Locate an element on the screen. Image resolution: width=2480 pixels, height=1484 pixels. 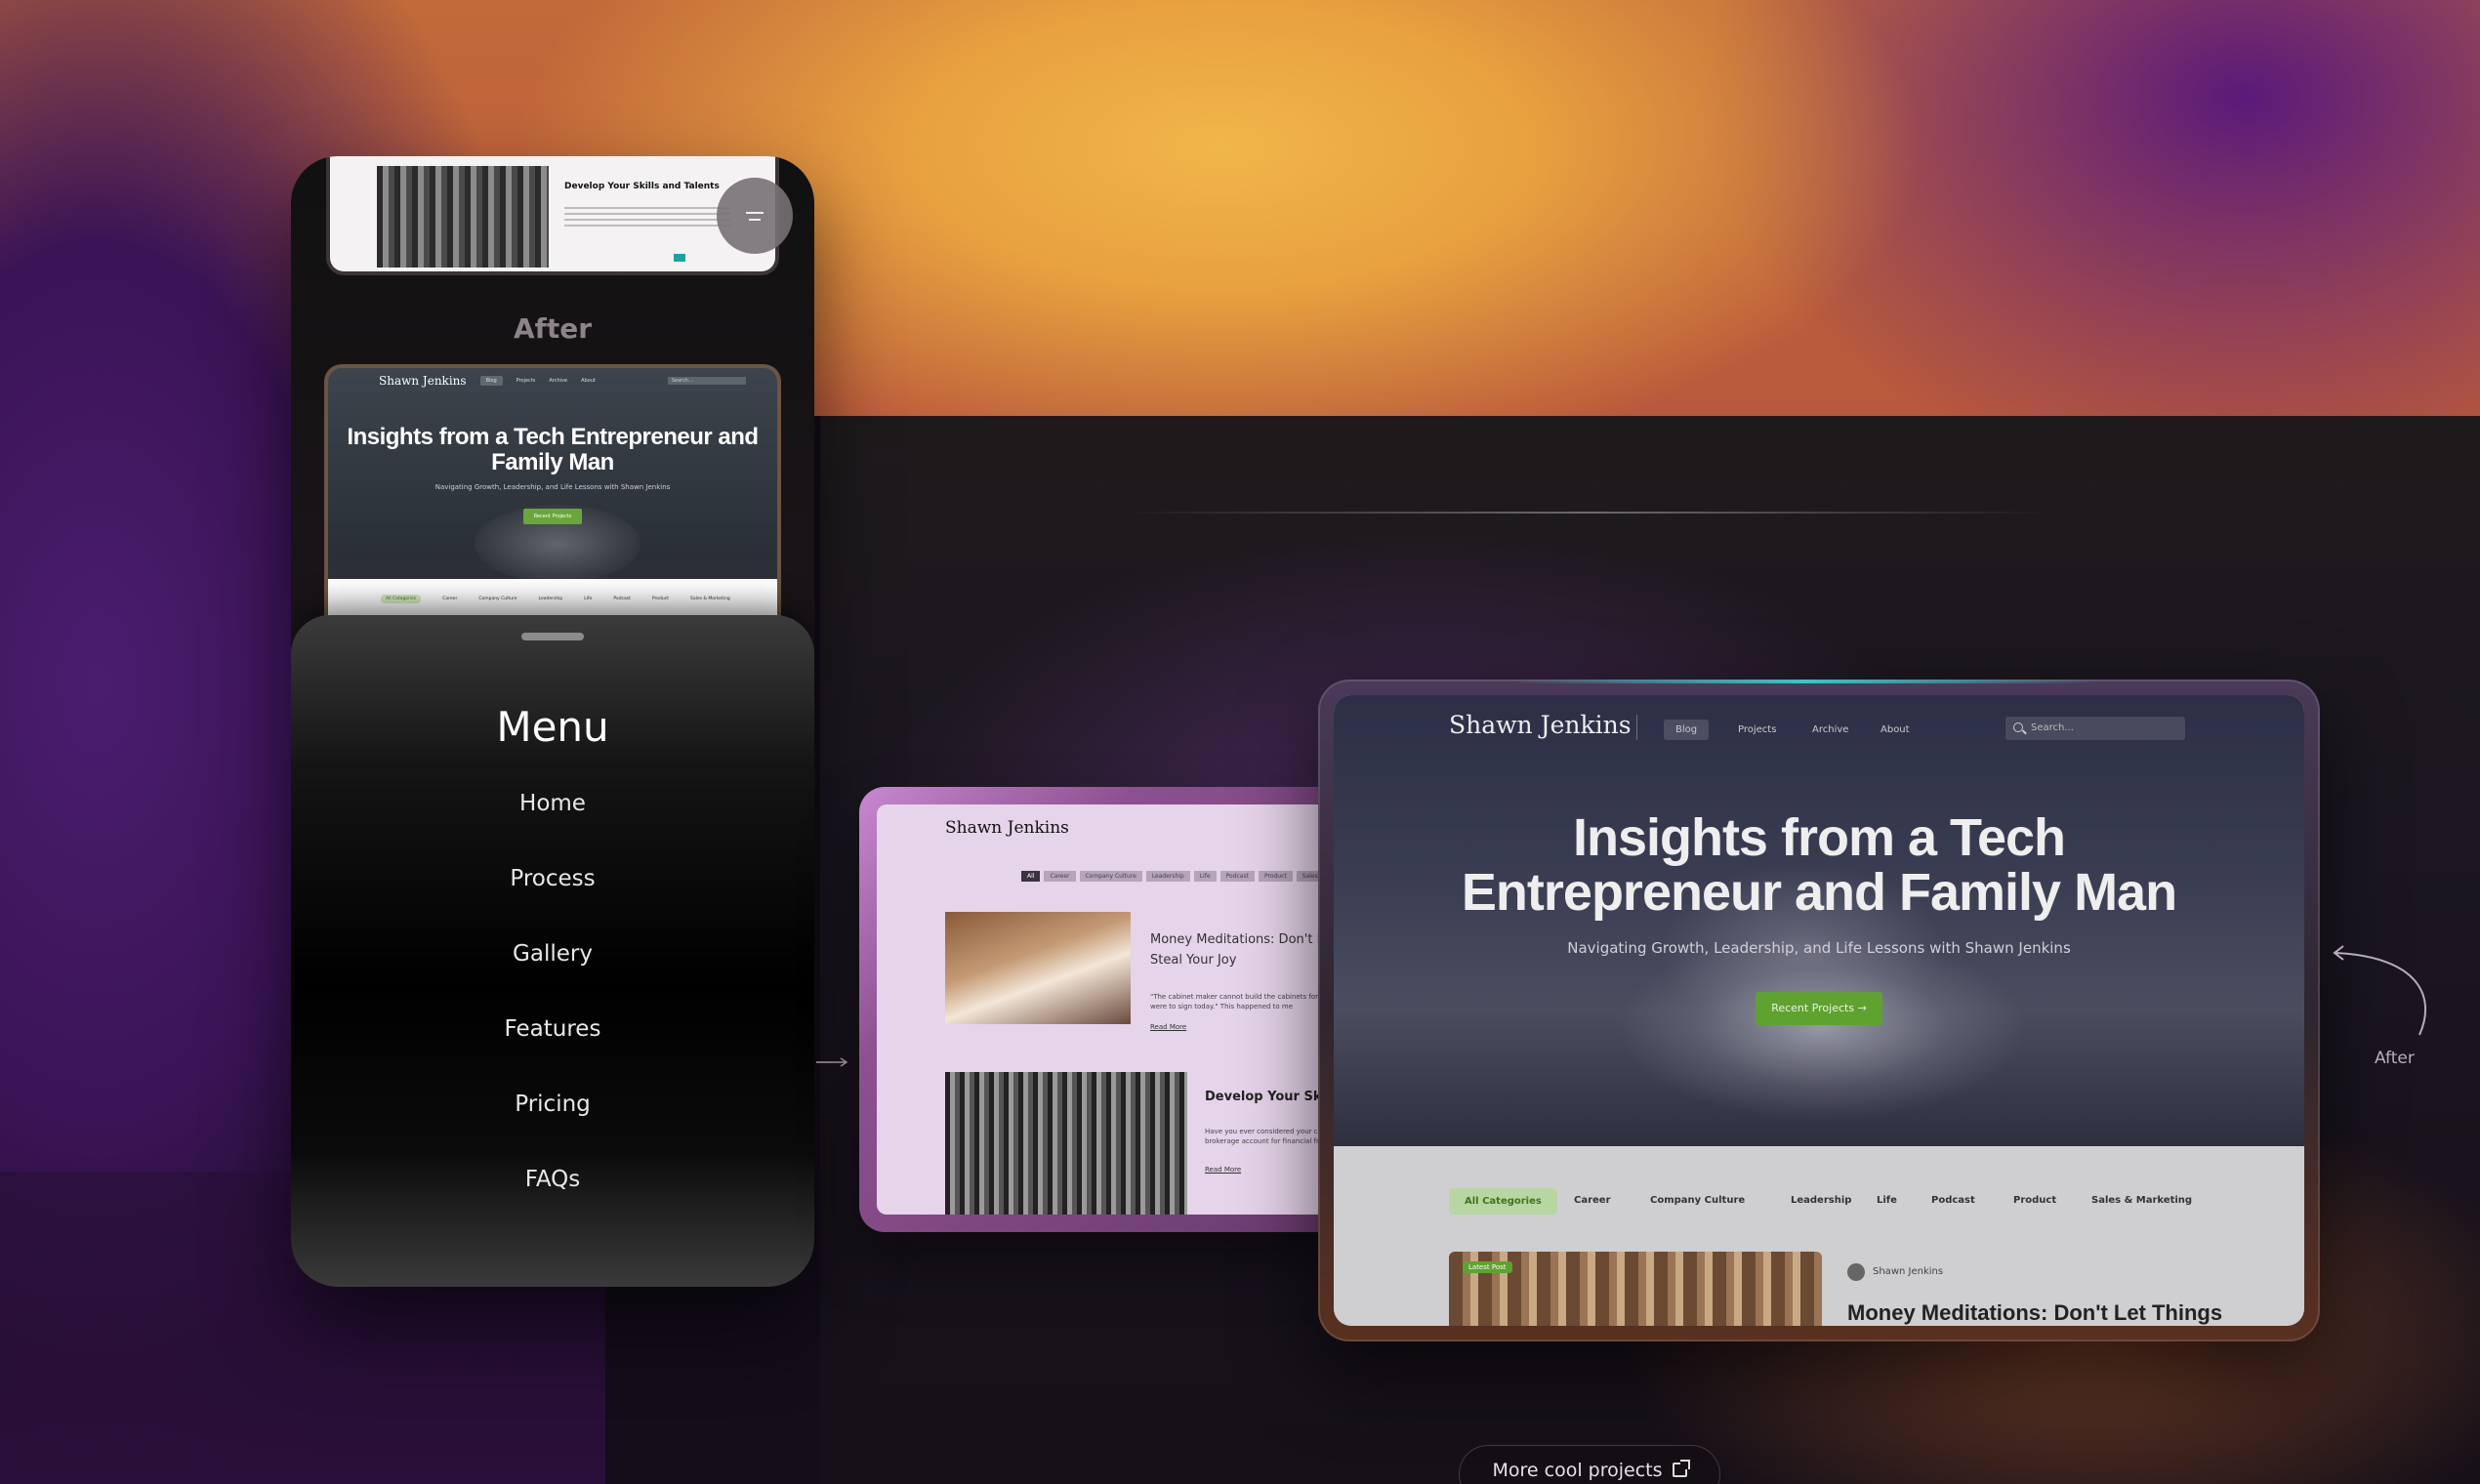
after-annotation: After is located at coordinates (2395, 1058).